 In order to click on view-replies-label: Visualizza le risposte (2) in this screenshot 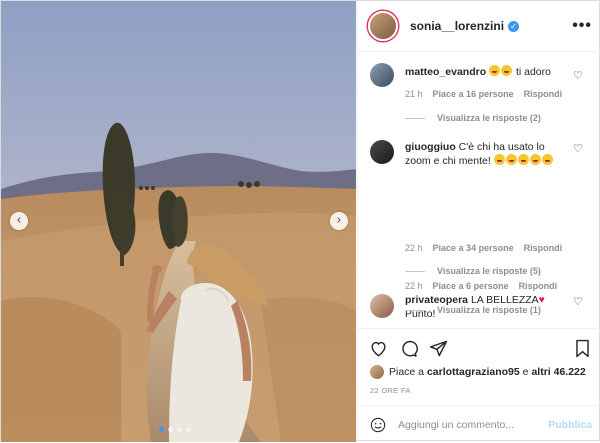, I will do `click(489, 118)`.